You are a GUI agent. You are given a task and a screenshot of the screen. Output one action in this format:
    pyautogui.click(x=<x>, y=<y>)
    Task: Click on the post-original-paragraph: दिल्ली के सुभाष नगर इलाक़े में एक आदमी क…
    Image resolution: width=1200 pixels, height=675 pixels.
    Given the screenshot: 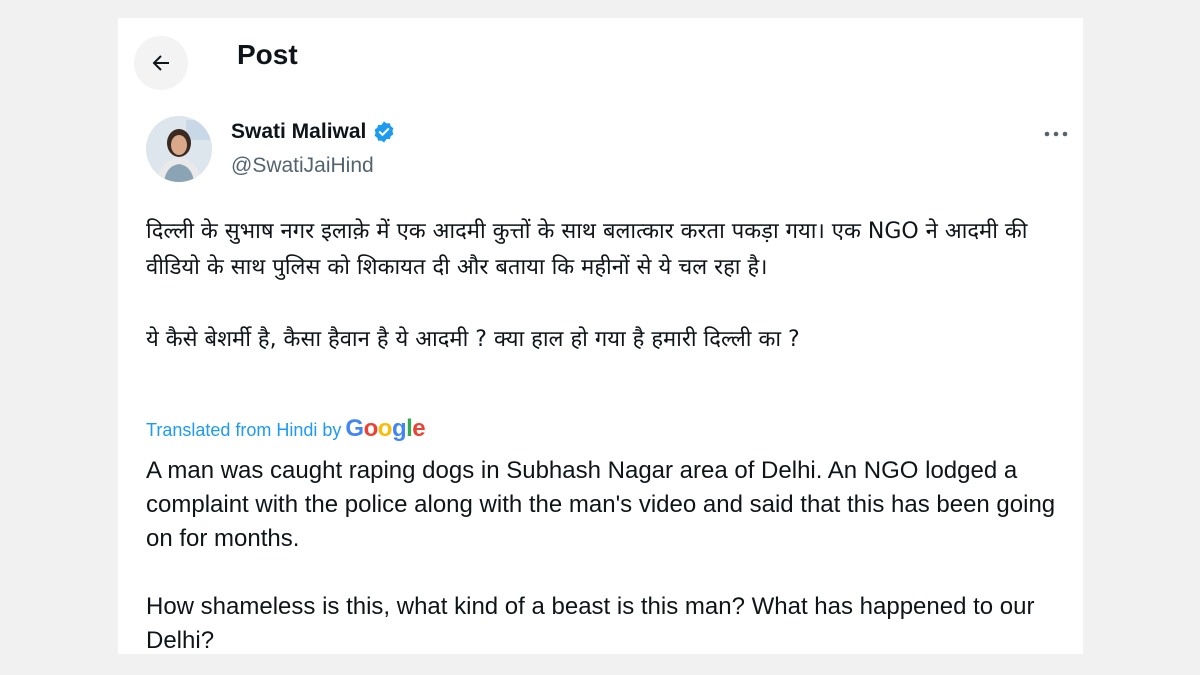 What is the action you would take?
    pyautogui.click(x=587, y=249)
    